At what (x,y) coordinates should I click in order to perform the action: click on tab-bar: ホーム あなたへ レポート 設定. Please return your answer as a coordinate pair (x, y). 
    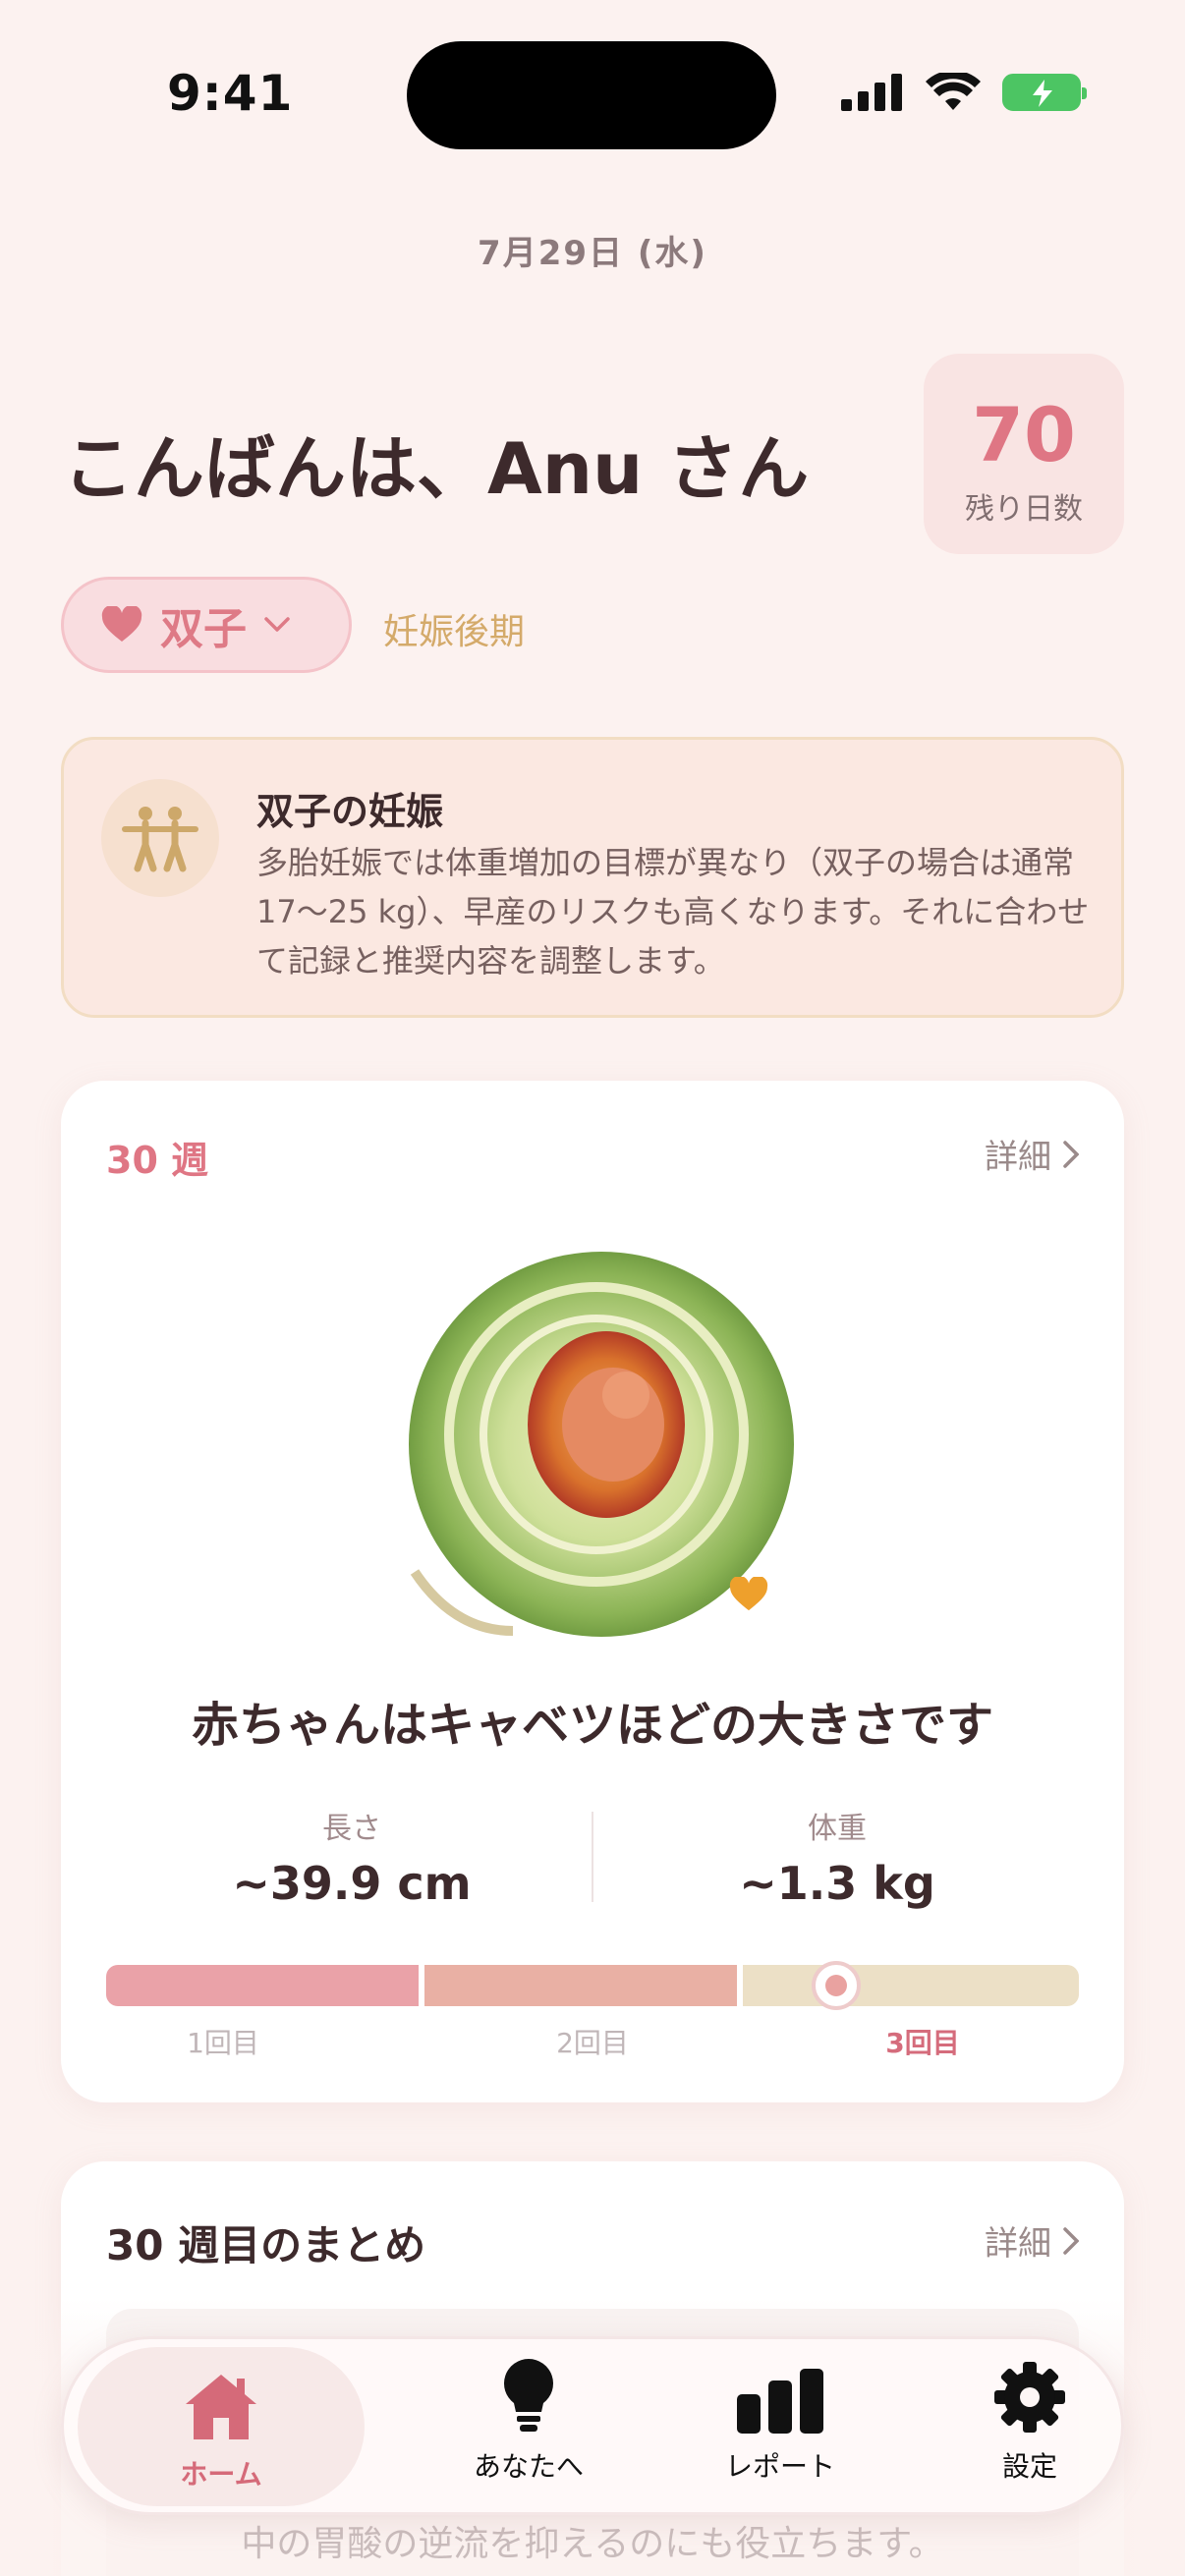
    Looking at the image, I should click on (592, 2425).